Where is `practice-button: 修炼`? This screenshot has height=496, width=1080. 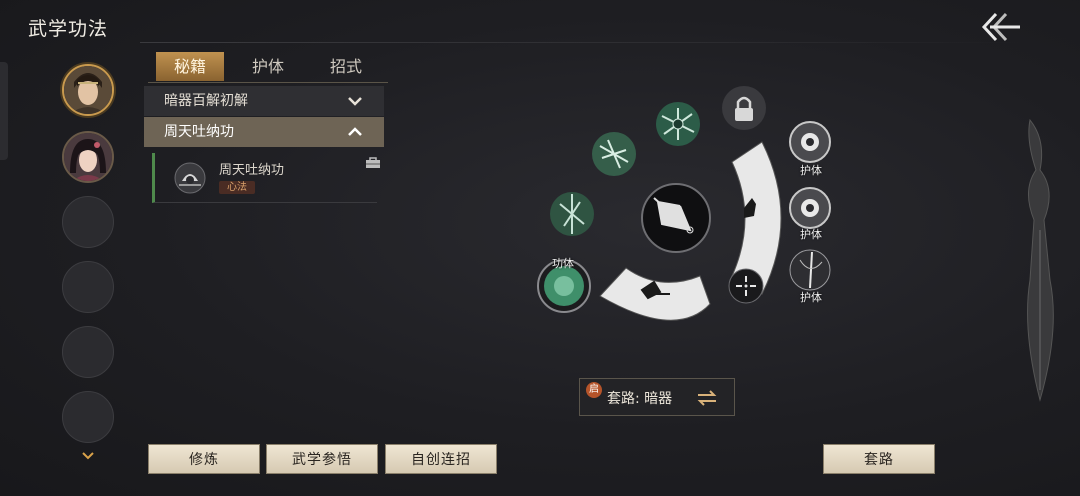 practice-button: 修炼 is located at coordinates (204, 459).